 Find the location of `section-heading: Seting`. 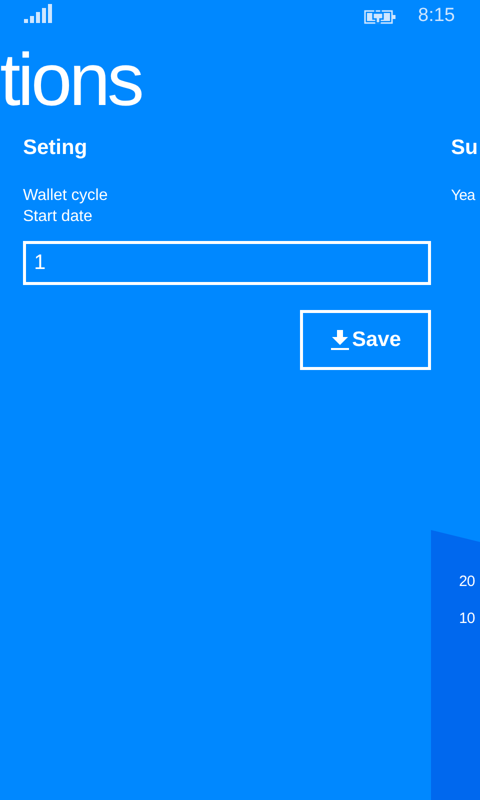

section-heading: Seting is located at coordinates (55, 148).